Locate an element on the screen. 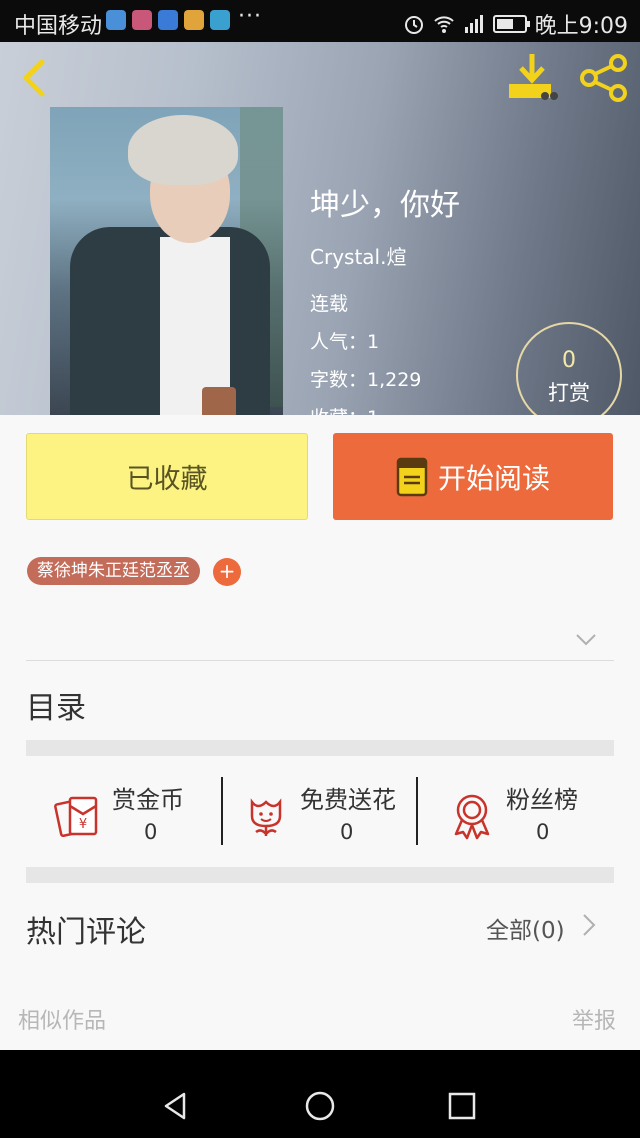  wifi-icon is located at coordinates (443, 24).